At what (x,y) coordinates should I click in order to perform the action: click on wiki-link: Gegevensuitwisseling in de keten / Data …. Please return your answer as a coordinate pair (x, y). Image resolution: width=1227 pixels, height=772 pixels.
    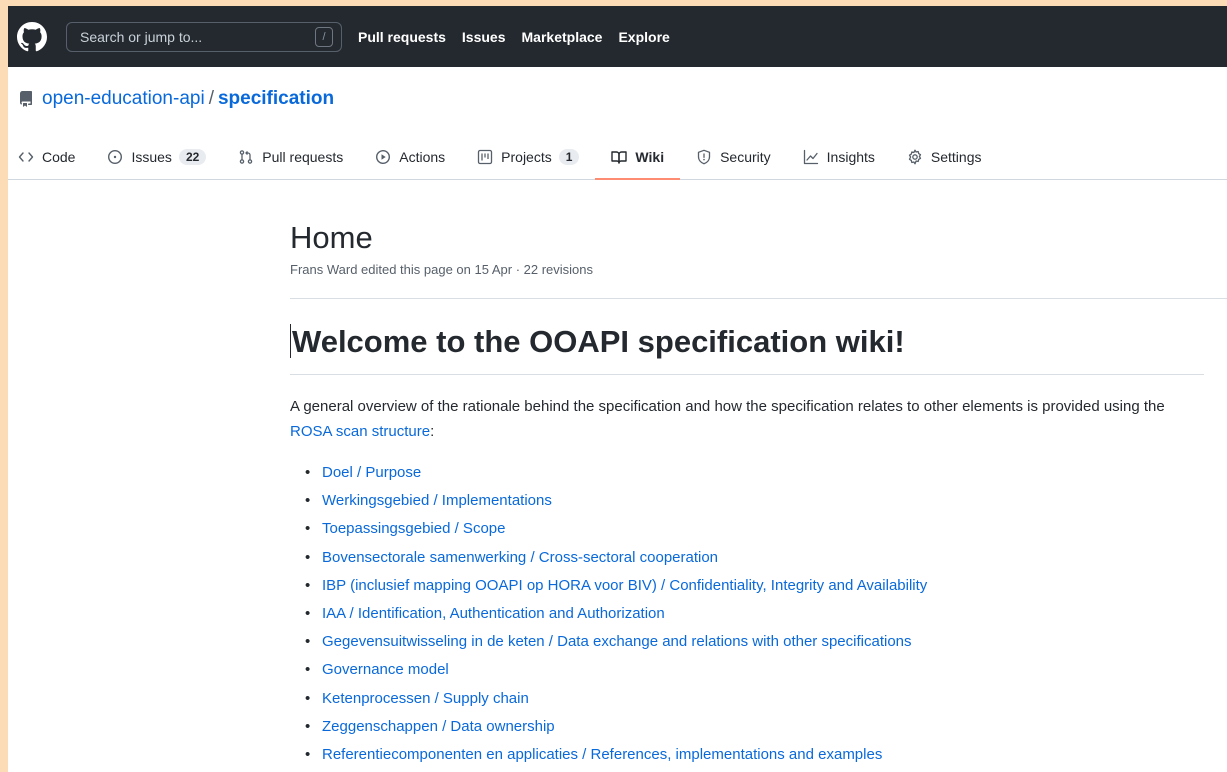
    Looking at the image, I should click on (617, 641).